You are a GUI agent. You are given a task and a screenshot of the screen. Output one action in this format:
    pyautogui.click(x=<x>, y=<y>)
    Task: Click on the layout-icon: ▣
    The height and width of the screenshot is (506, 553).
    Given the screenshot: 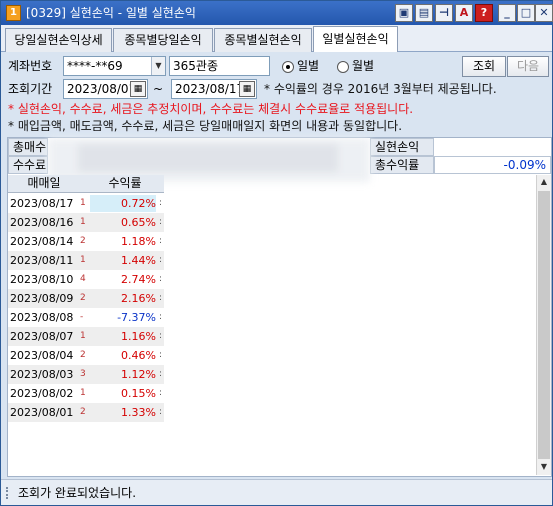 What is the action you would take?
    pyautogui.click(x=404, y=13)
    